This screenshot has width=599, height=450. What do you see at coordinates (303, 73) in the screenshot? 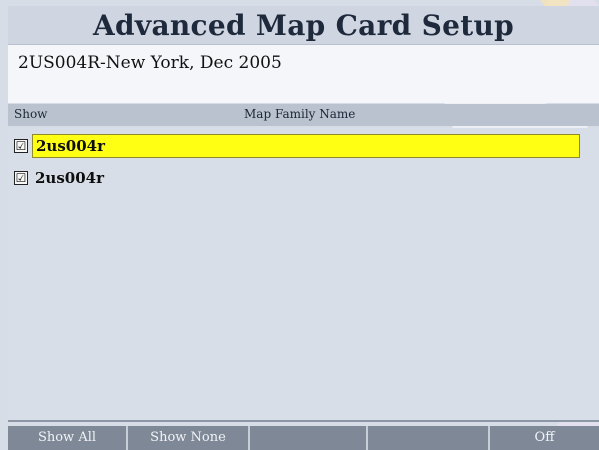
I see `map-card-name-field: 2US004R-New York, Dec 2005` at bounding box center [303, 73].